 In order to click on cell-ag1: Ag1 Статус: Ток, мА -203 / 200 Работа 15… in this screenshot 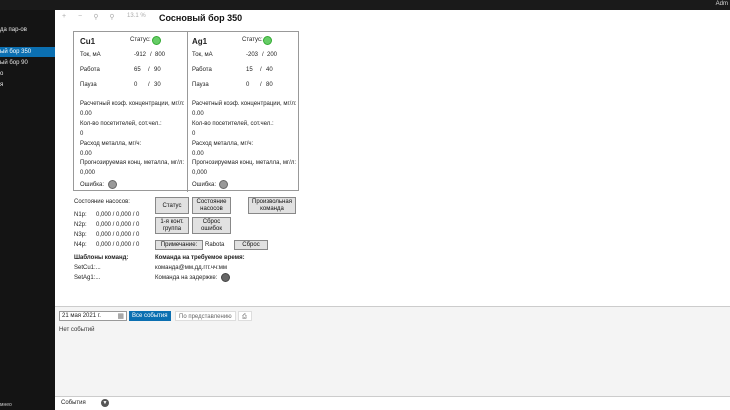, I will do `click(244, 112)`.